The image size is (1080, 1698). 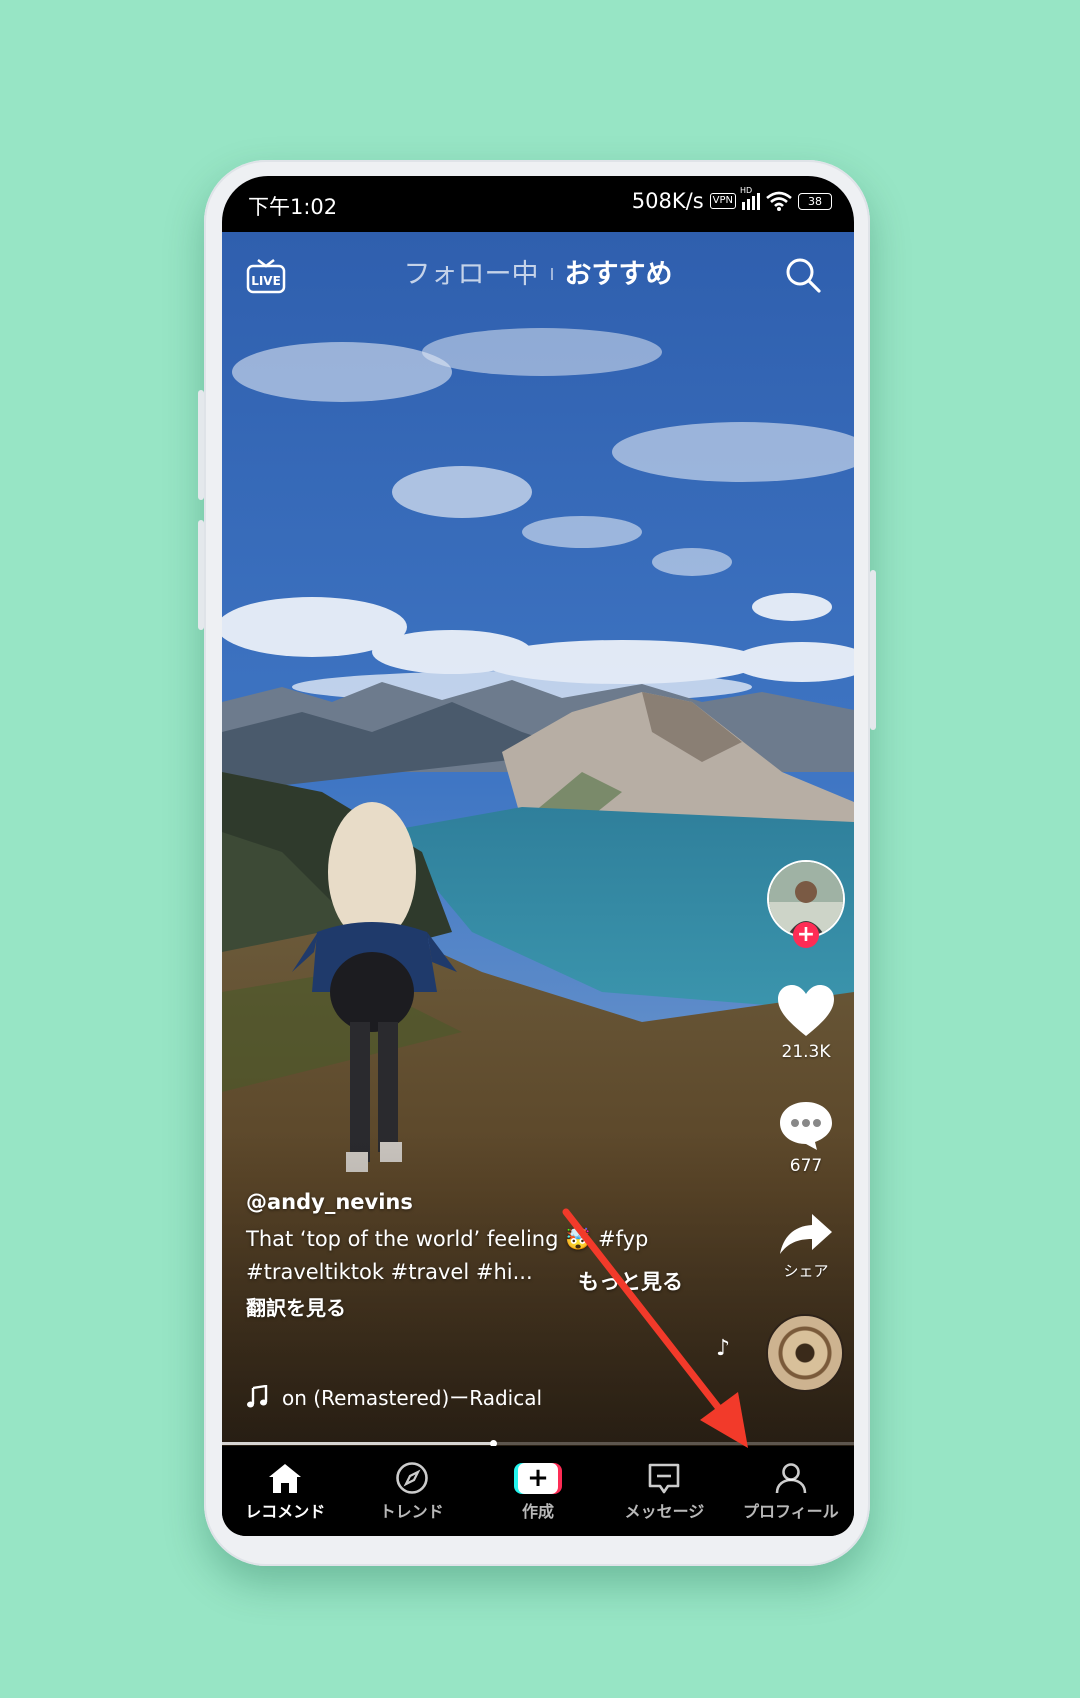 I want to click on caption-line-1: That ‘top of the world’ feeling 🤯 #fyp, so click(x=447, y=1239).